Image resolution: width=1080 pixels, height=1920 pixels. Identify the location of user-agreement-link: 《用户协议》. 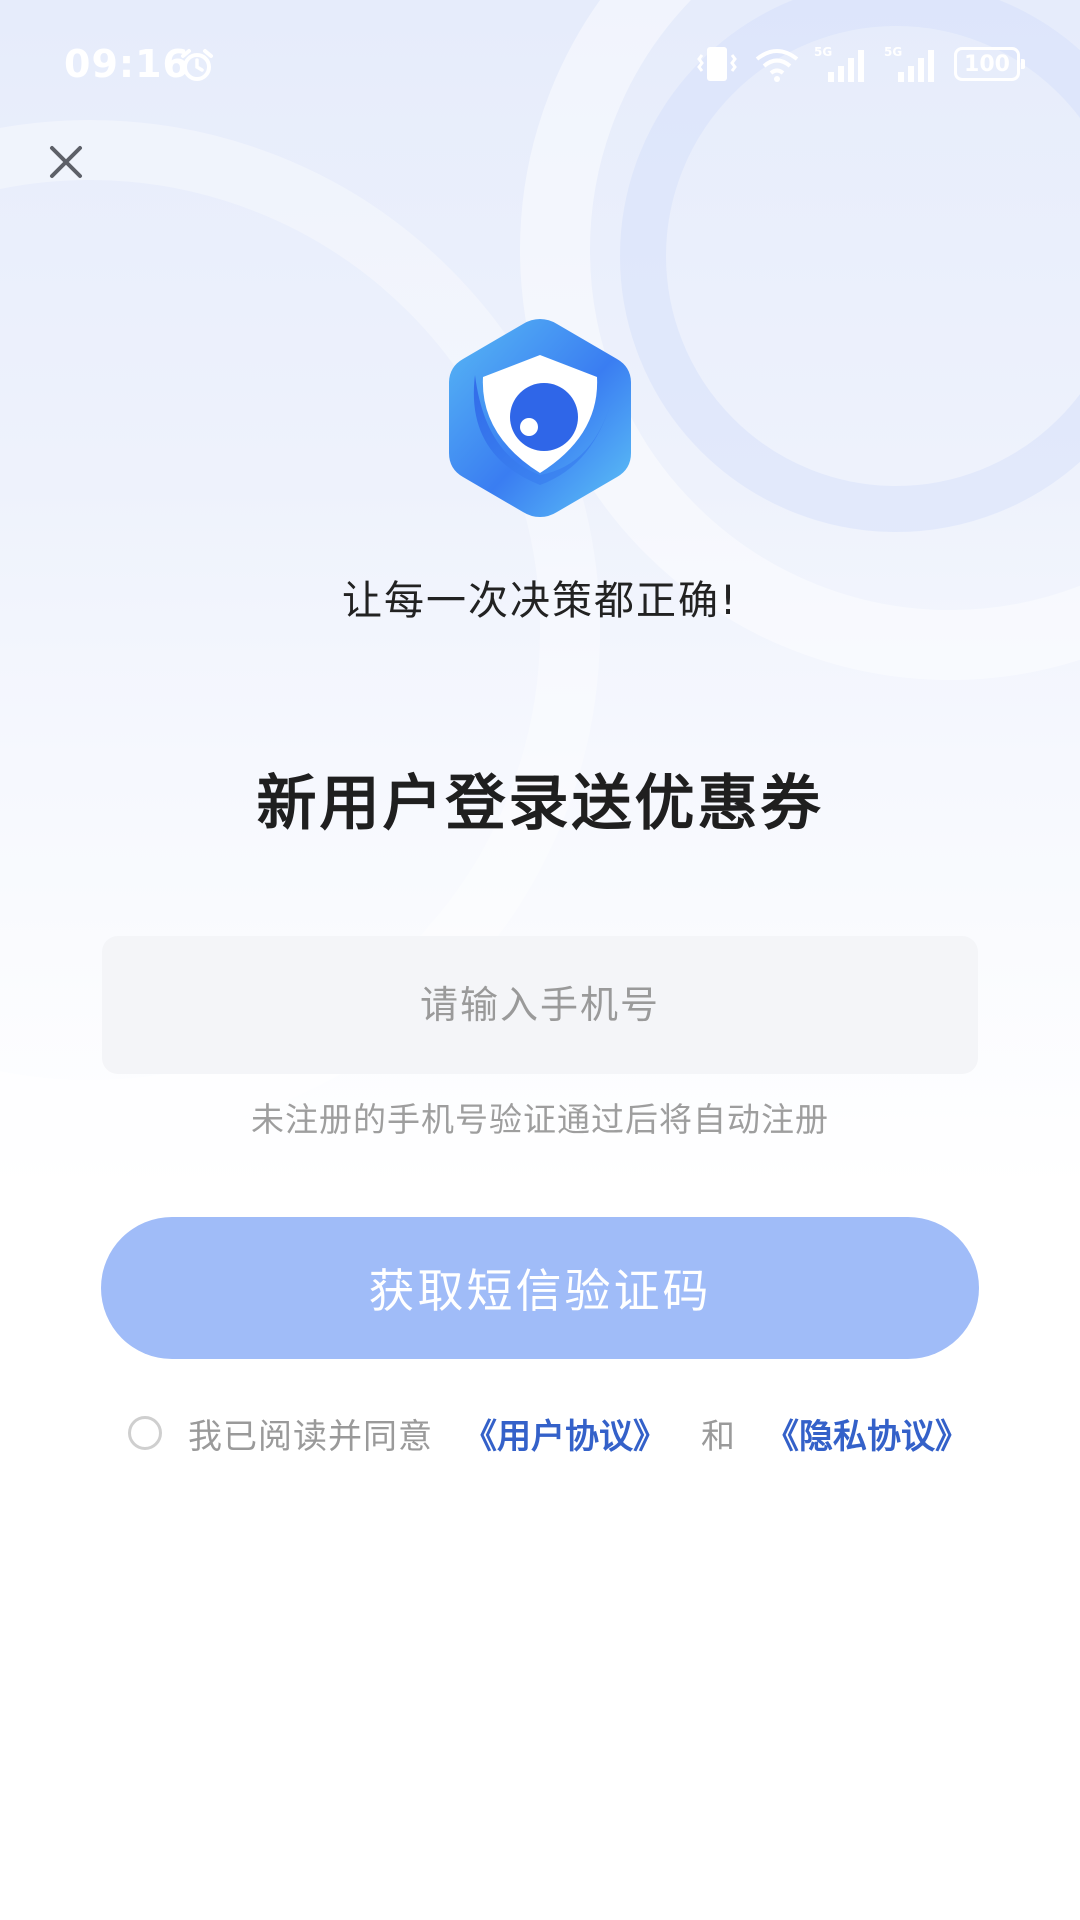
(565, 1433).